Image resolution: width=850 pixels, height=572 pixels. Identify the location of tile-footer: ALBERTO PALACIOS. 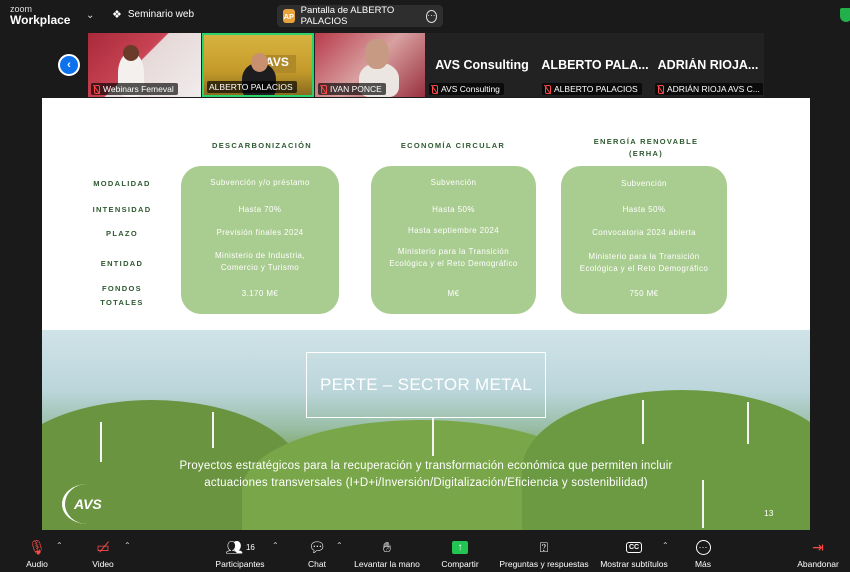
(595, 65).